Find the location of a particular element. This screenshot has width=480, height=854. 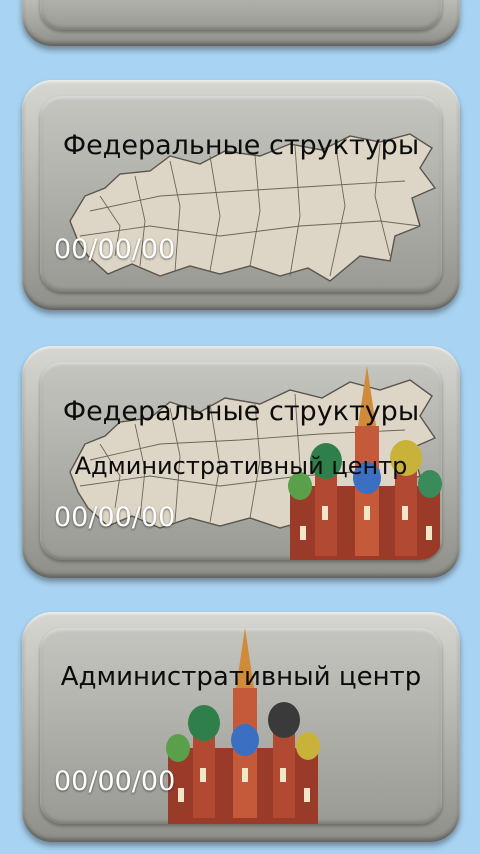

card-2-date: 00/00/00 is located at coordinates (115, 517).